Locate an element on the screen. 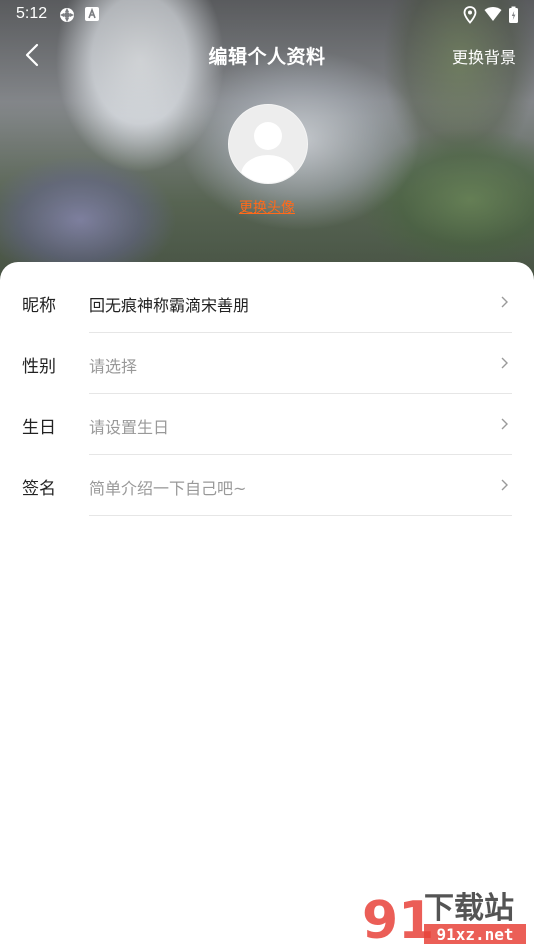 The width and height of the screenshot is (534, 952). location-icon is located at coordinates (470, 15).